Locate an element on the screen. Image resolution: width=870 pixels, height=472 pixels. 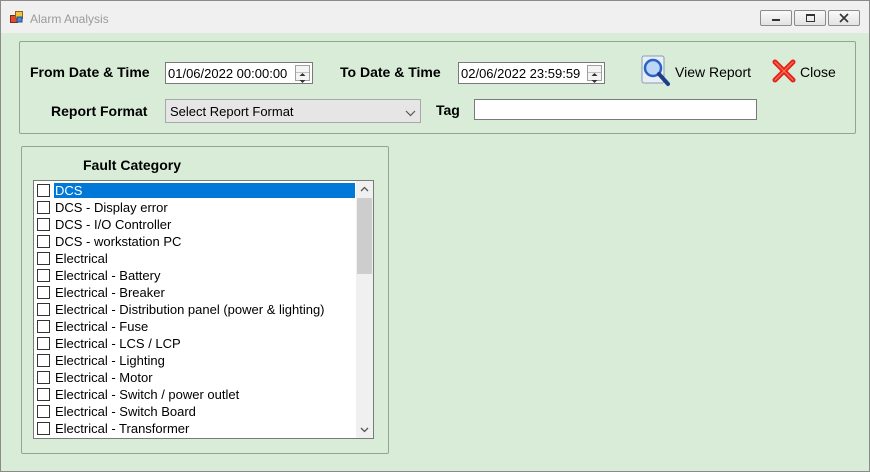
list-item-label: Electrical - Lighting is located at coordinates (110, 360).